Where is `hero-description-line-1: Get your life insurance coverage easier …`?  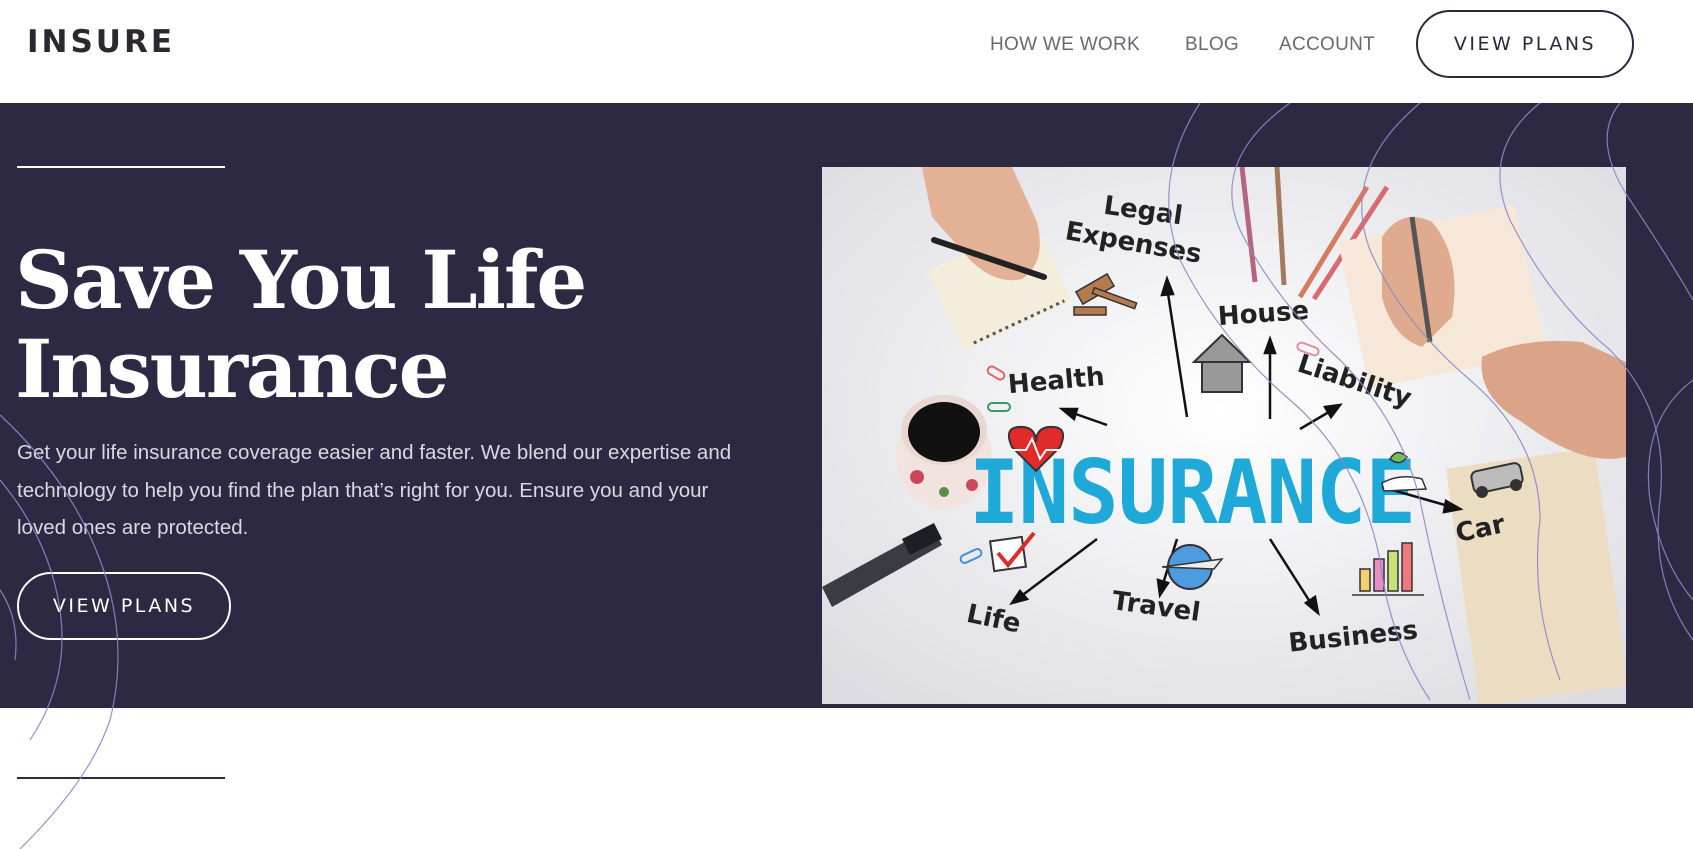 hero-description-line-1: Get your life insurance coverage easier … is located at coordinates (374, 452).